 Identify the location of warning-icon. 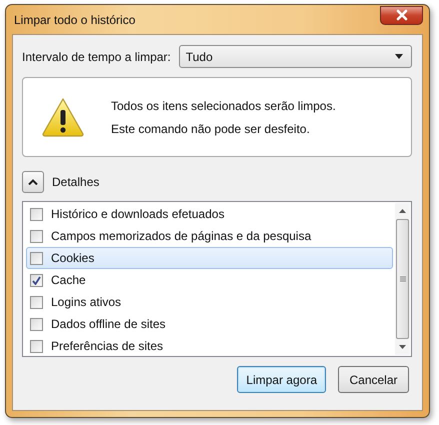
(63, 117).